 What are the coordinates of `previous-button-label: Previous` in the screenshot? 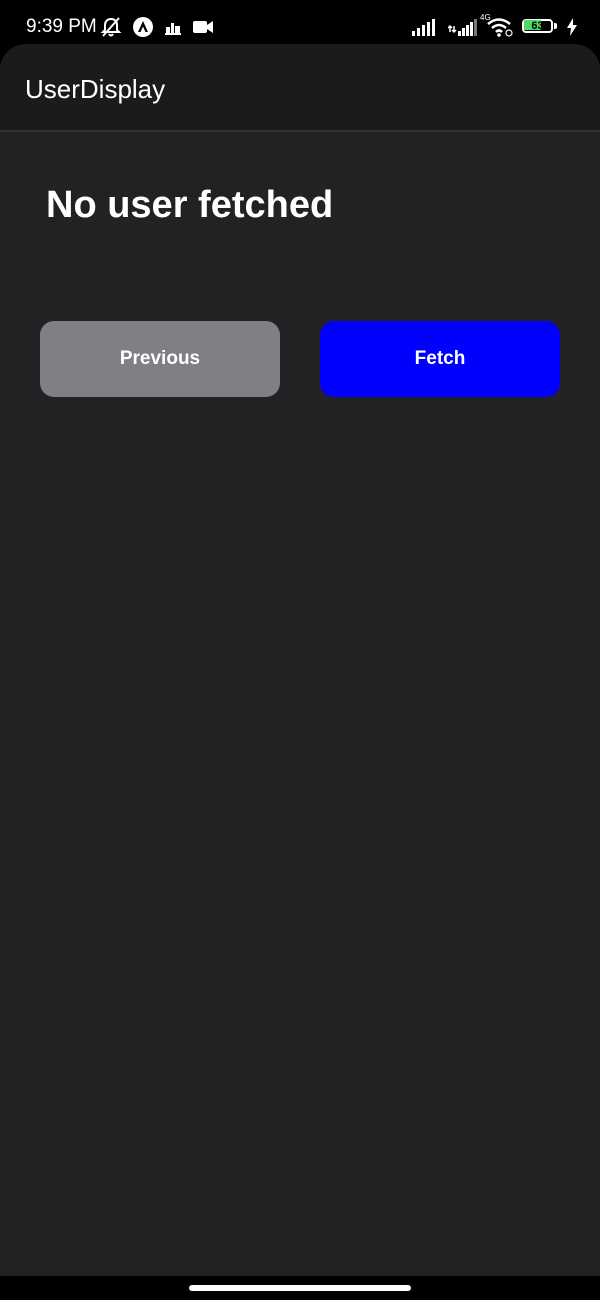 It's located at (160, 358).